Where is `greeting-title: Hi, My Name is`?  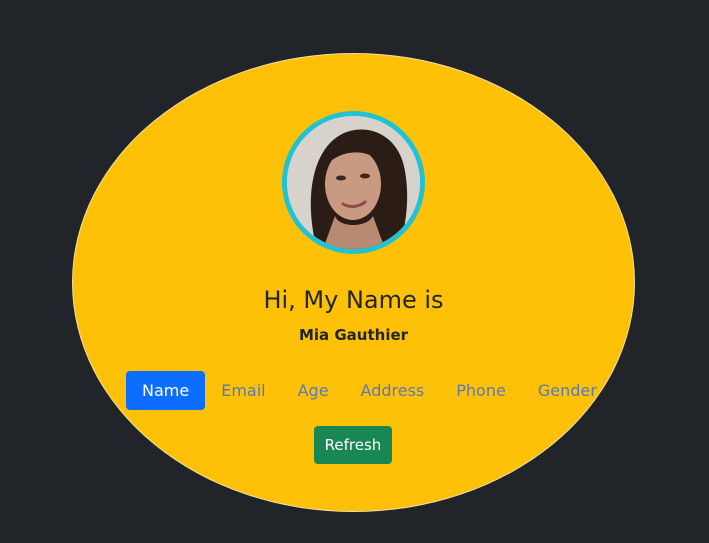
greeting-title: Hi, My Name is is located at coordinates (353, 300).